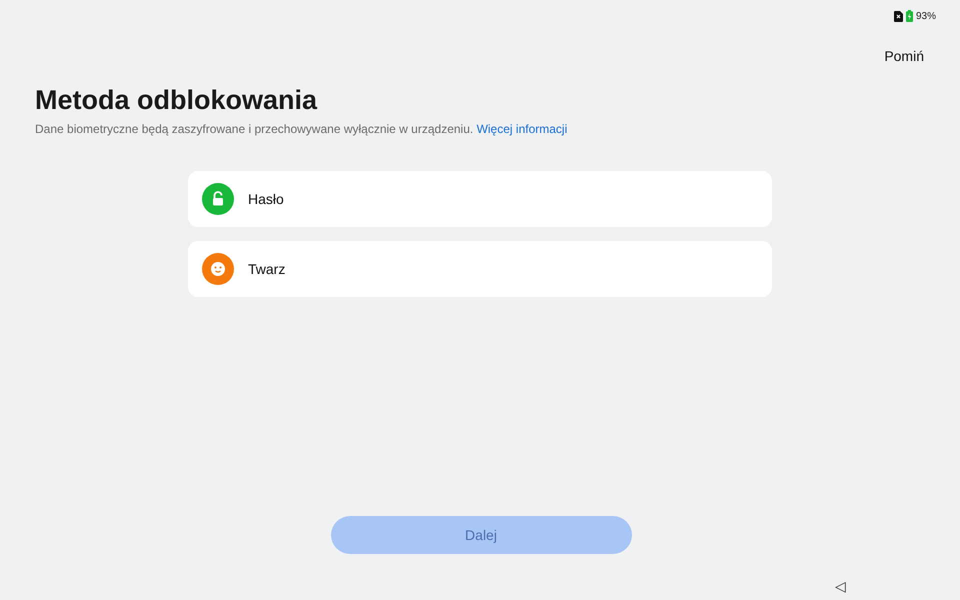 The height and width of the screenshot is (600, 960). I want to click on back-button: ◁, so click(840, 586).